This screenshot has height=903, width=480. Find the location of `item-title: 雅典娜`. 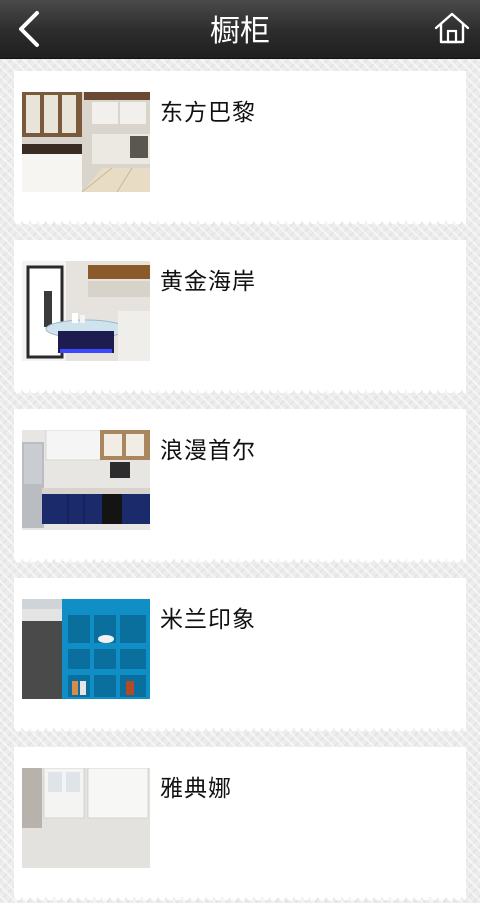

item-title: 雅典娜 is located at coordinates (196, 789).